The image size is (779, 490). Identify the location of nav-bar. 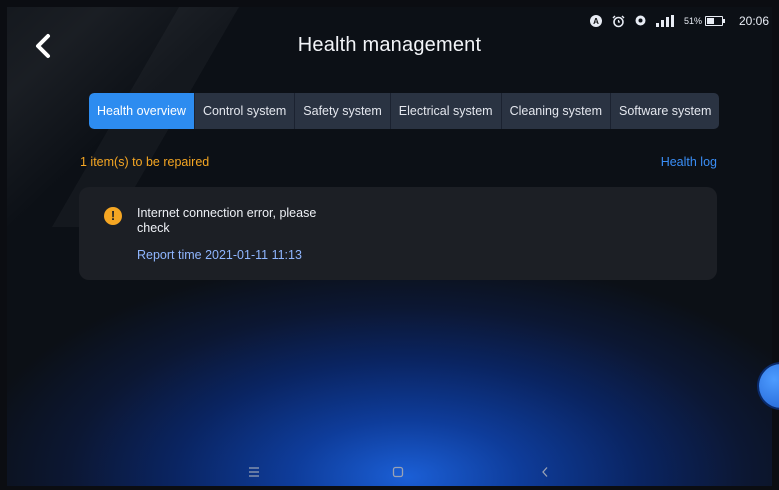
(389, 472).